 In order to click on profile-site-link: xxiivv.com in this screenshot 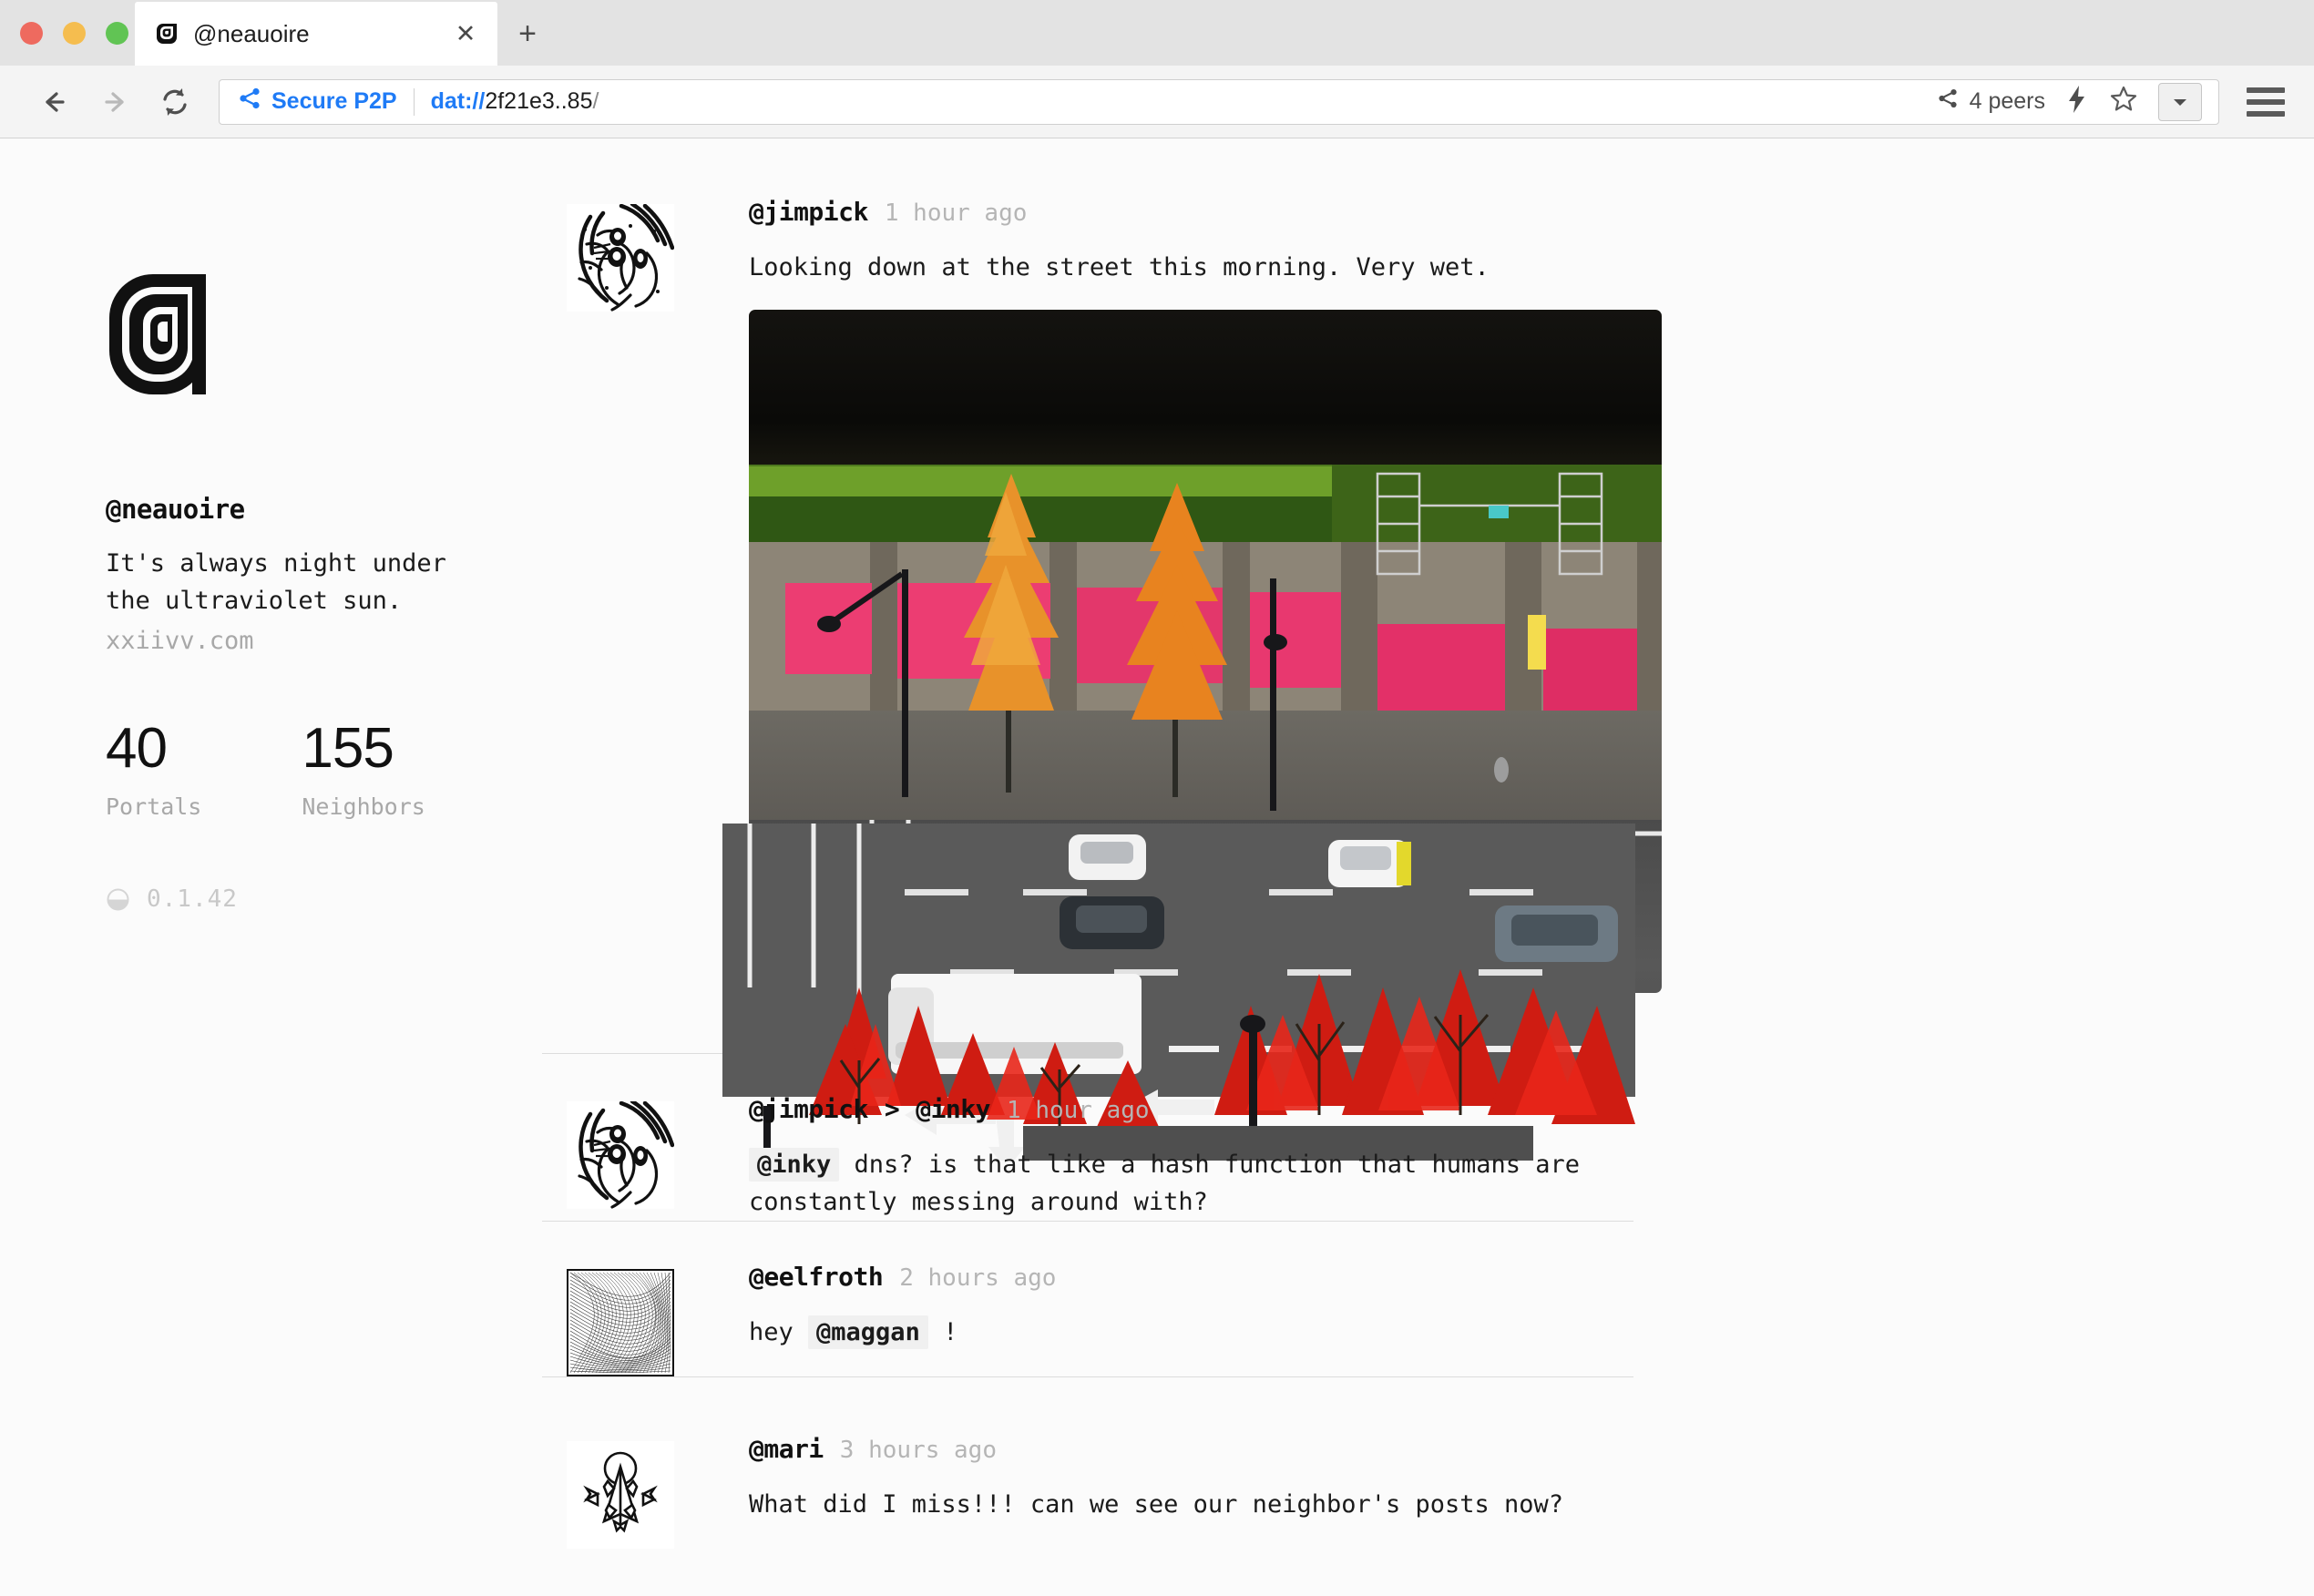, I will do `click(324, 641)`.